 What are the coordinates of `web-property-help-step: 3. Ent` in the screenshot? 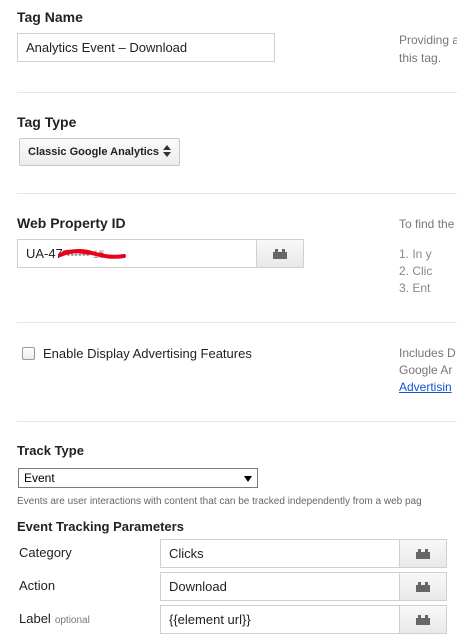 It's located at (415, 288).